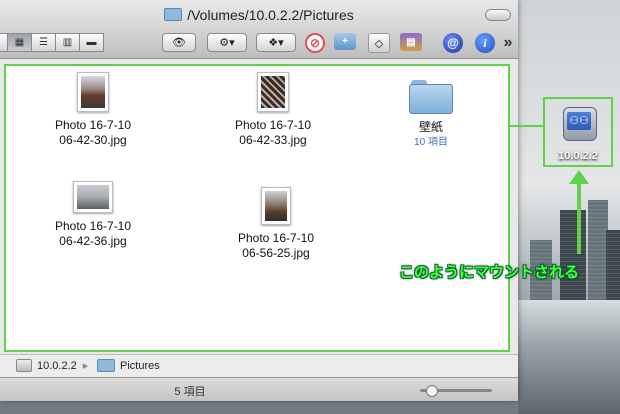  I want to click on toolbar-overflow-button: », so click(508, 43).